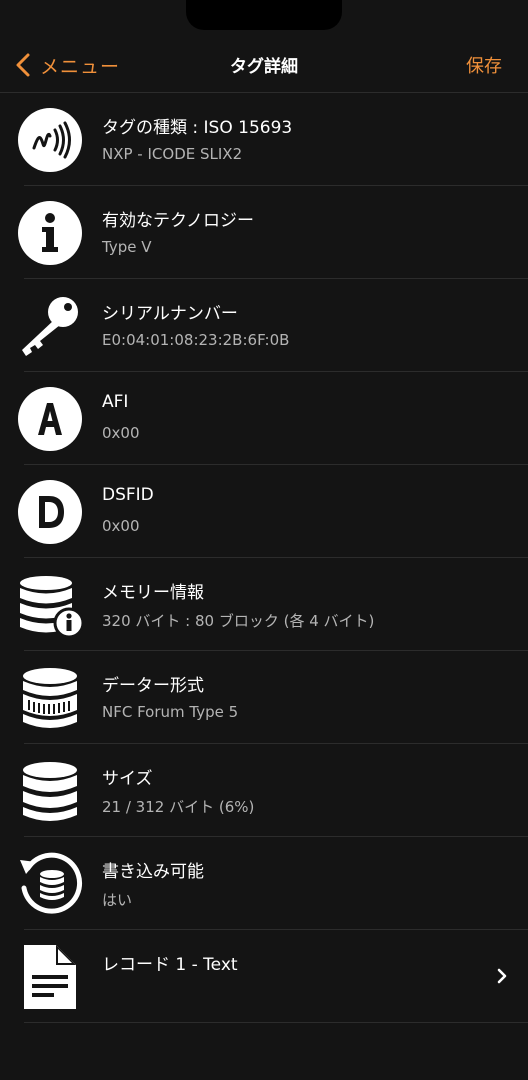  Describe the element at coordinates (50, 512) in the screenshot. I see `letter-d-icon` at that location.